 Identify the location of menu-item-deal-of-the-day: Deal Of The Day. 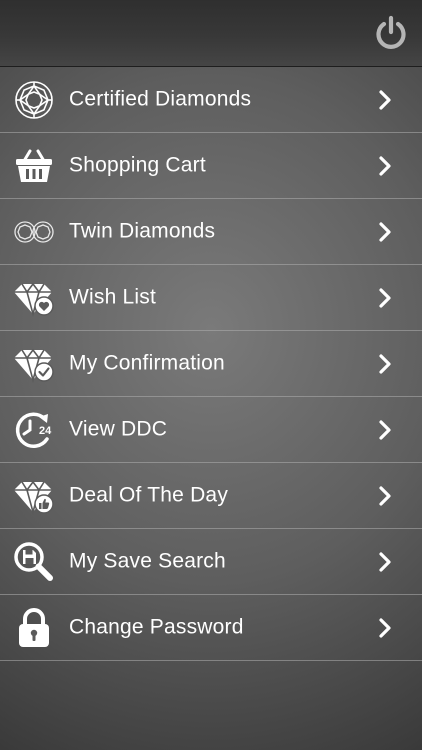
(211, 496).